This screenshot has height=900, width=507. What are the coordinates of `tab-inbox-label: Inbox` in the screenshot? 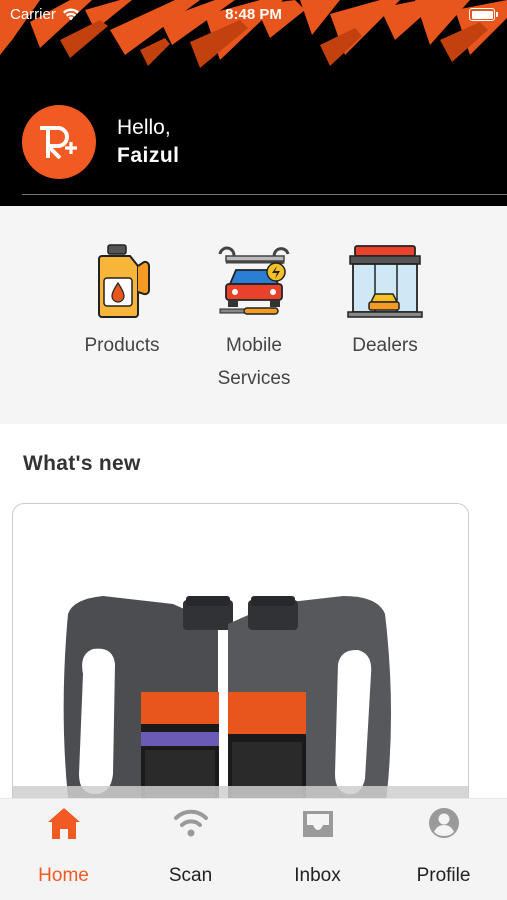 It's located at (317, 875).